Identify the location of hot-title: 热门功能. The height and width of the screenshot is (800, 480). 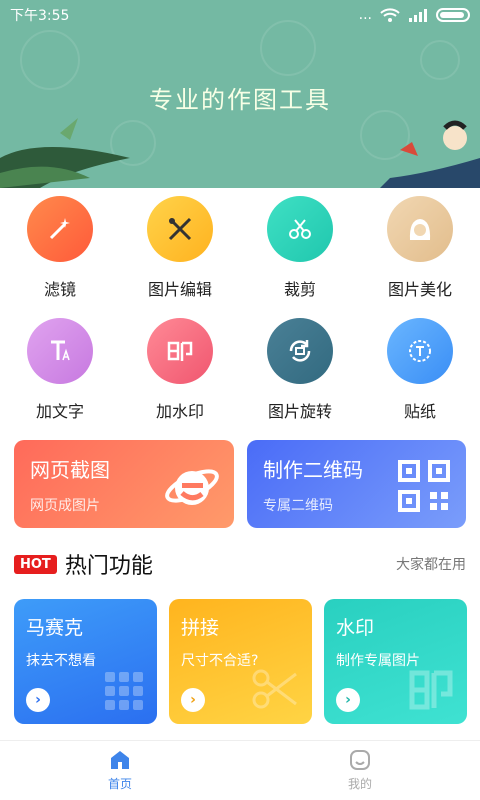
(108, 566).